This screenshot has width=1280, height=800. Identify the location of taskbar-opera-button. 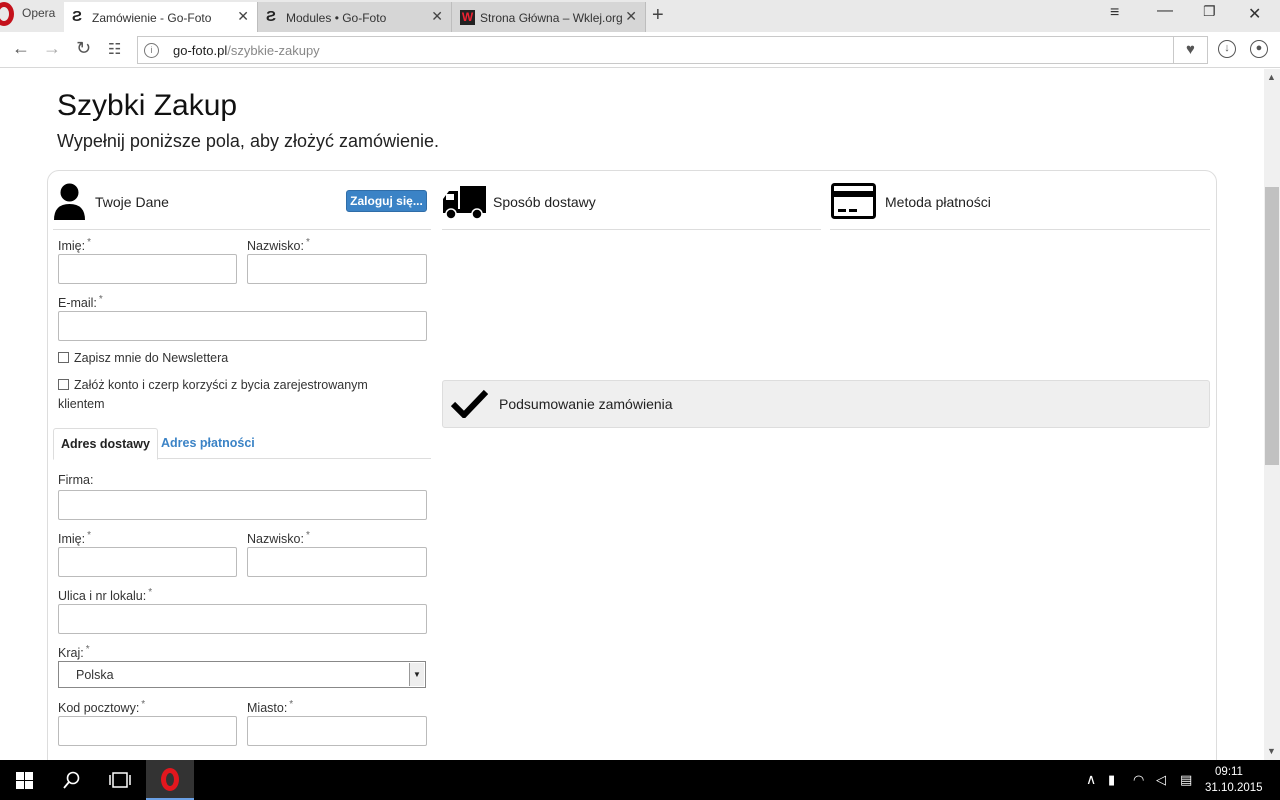
(170, 780).